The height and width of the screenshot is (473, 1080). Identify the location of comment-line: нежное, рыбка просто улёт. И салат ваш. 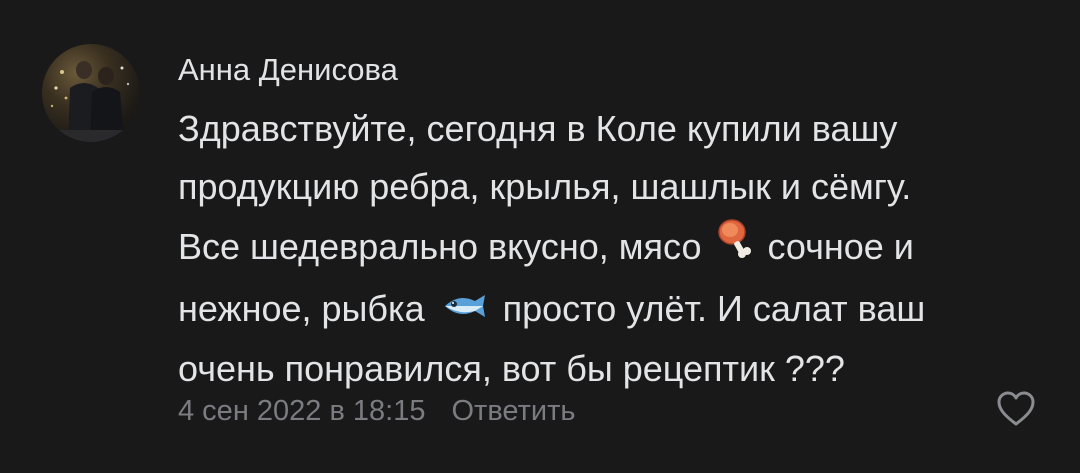
(618, 309).